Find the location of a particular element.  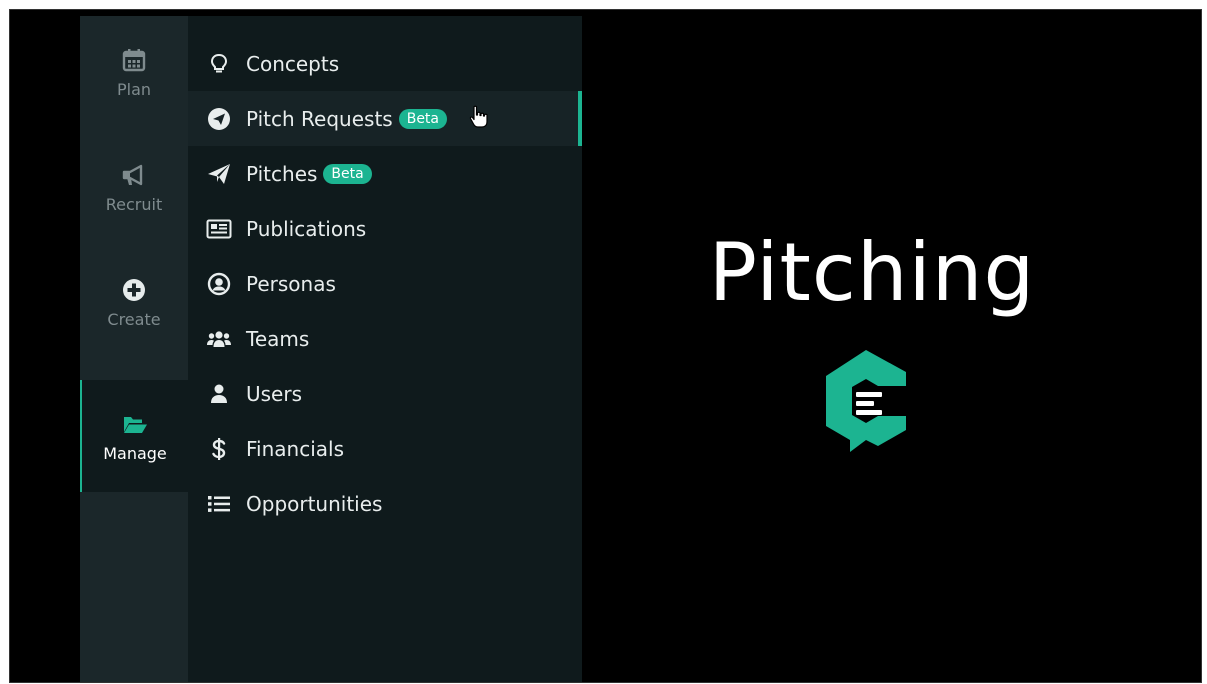

primary-rail: Plan Recruit Create Manage is located at coordinates (134, 349).